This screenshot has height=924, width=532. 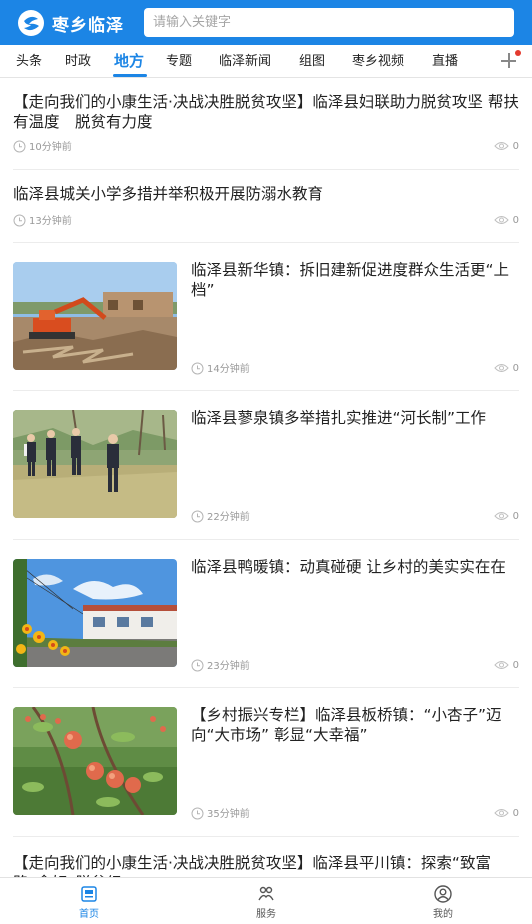 I want to click on app-name: 枣乡临泽, so click(x=88, y=25).